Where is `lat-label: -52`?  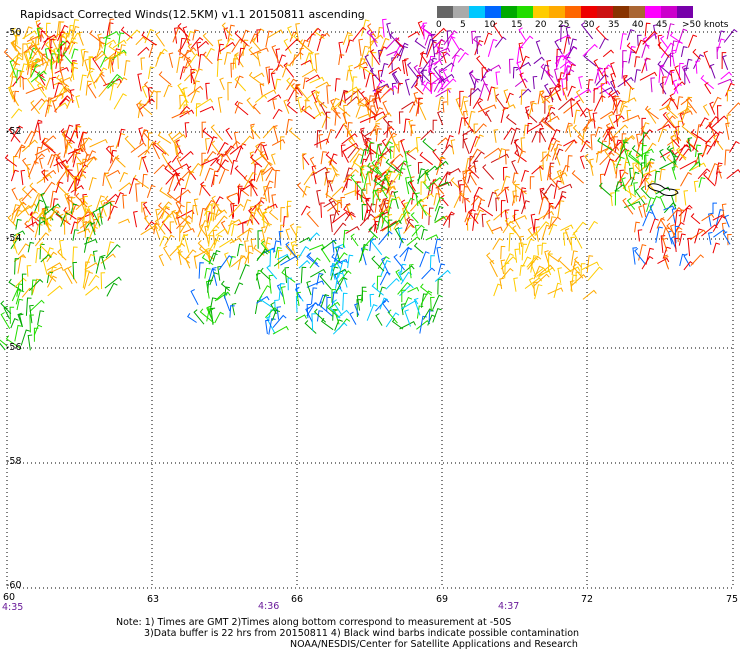
lat-label: -52 is located at coordinates (14, 131).